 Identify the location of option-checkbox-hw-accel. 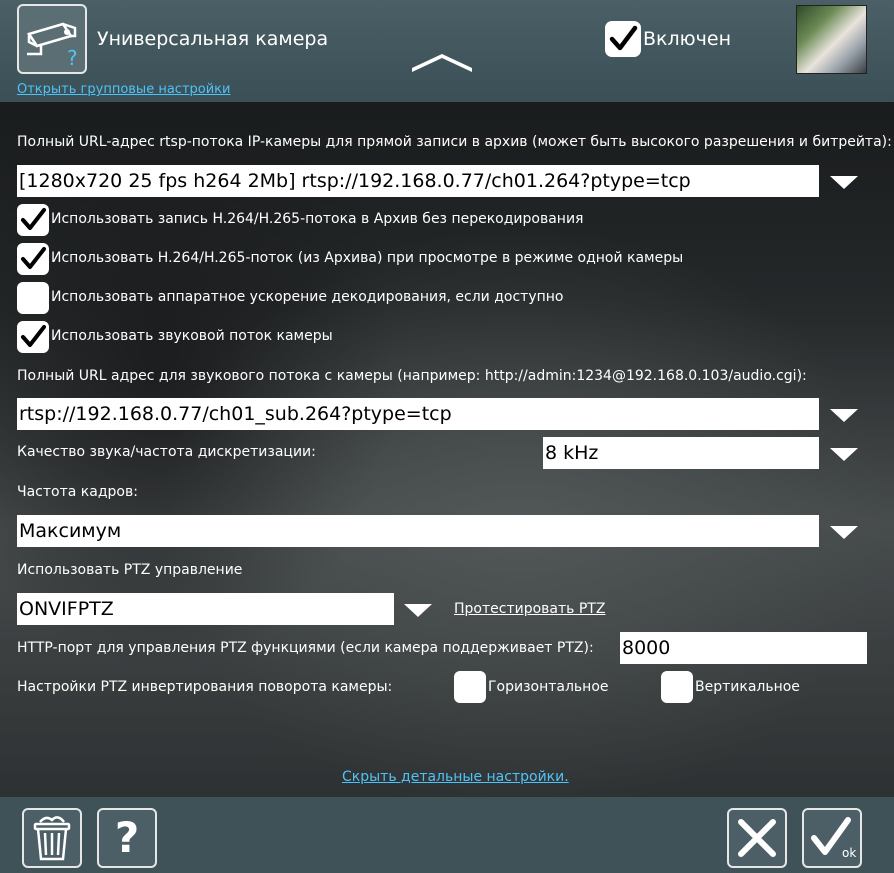
(33, 298).